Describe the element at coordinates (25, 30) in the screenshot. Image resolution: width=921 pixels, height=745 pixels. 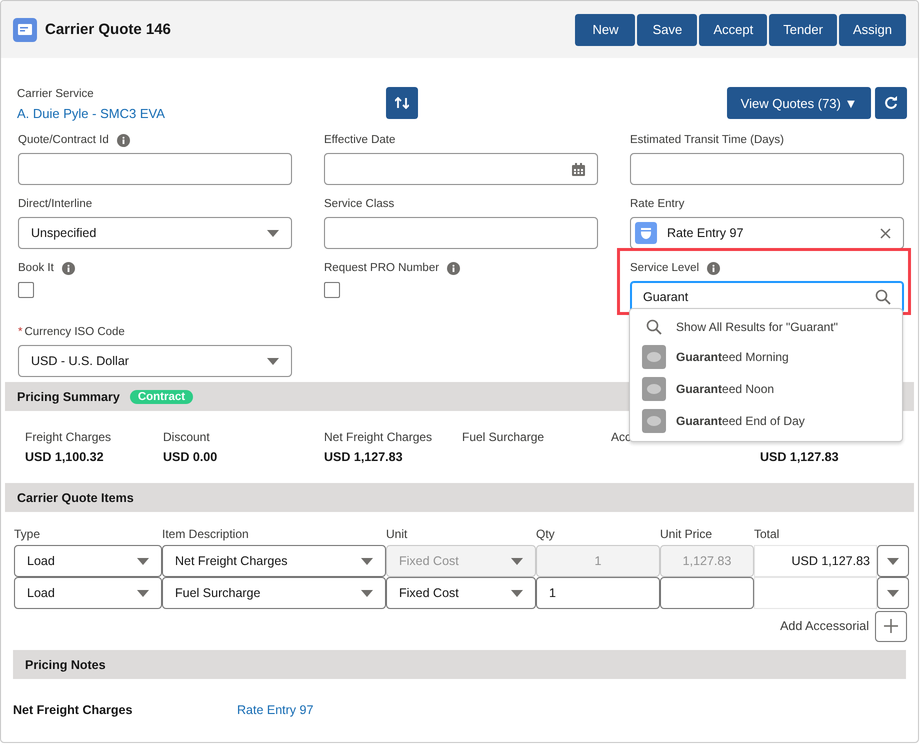
I see `record-icon` at that location.